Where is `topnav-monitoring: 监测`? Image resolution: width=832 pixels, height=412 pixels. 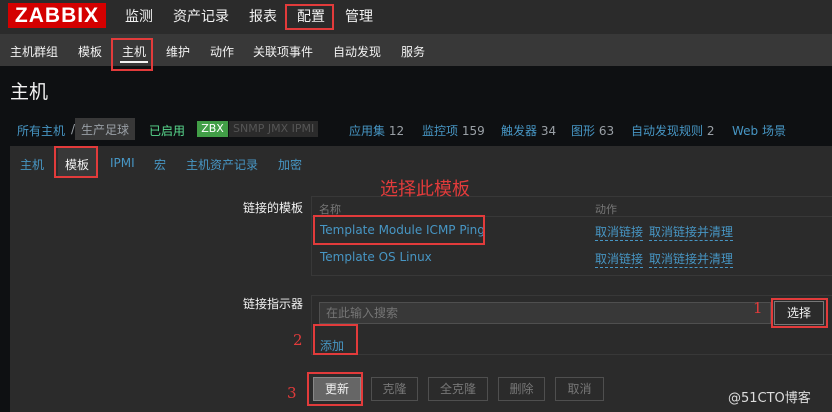 topnav-monitoring: 监测 is located at coordinates (139, 16).